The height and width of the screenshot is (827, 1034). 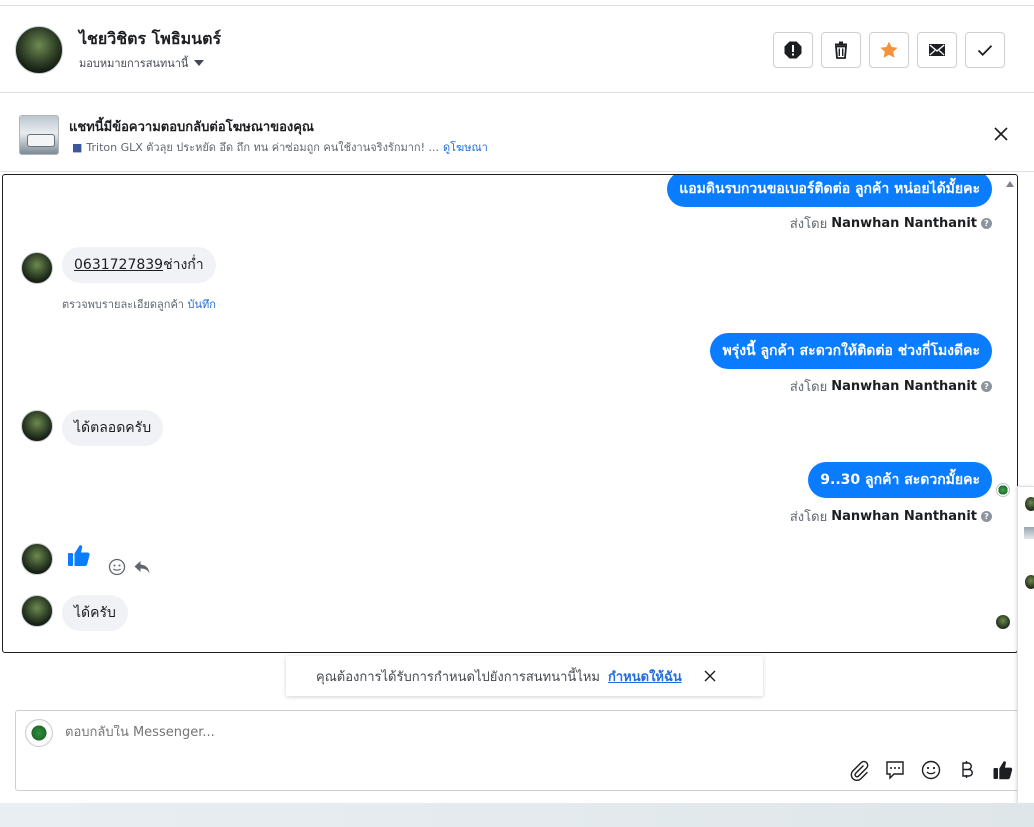 I want to click on thread-scrollbar, so click(x=1010, y=413).